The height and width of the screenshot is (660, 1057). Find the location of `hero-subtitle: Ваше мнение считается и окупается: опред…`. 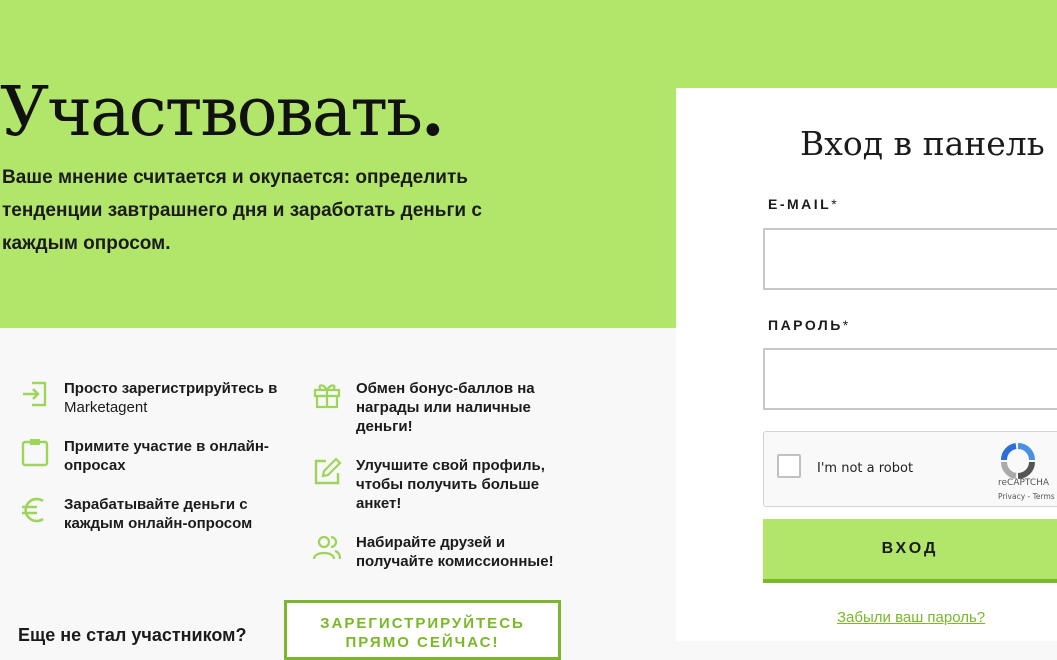

hero-subtitle: Ваше мнение считается и окупается: опред… is located at coordinates (242, 210).